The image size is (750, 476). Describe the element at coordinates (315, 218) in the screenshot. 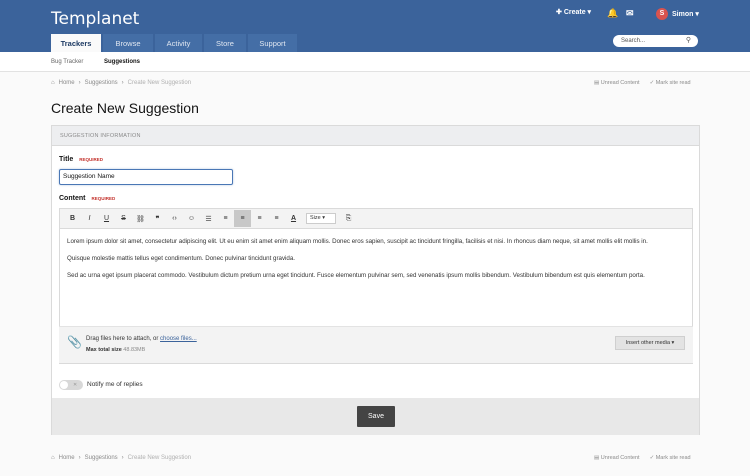

I see `size-label: Size` at that location.